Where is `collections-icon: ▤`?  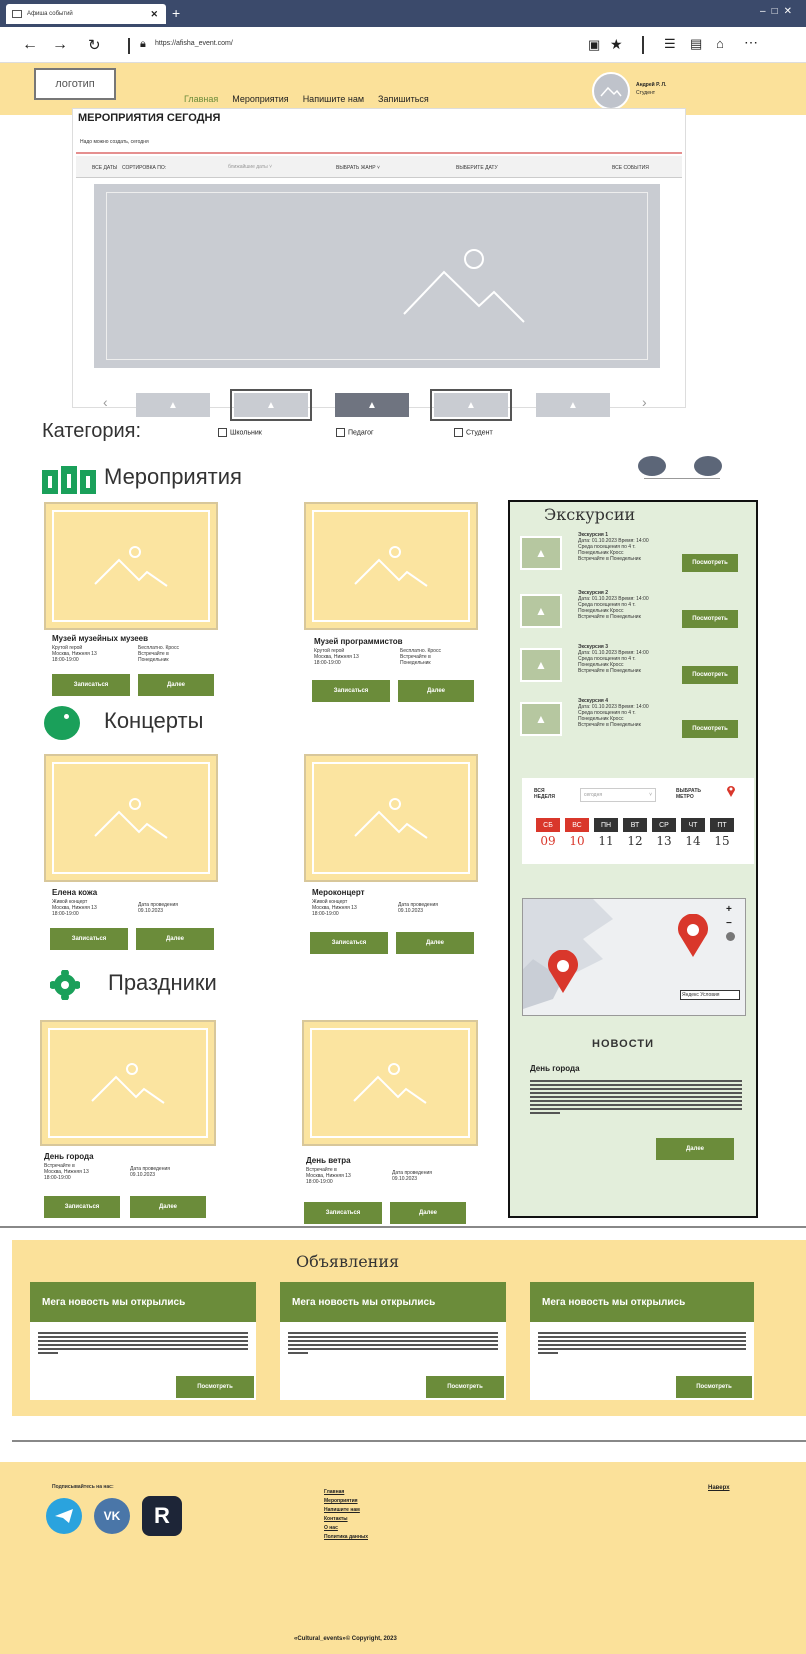
collections-icon: ▤ is located at coordinates (696, 44).